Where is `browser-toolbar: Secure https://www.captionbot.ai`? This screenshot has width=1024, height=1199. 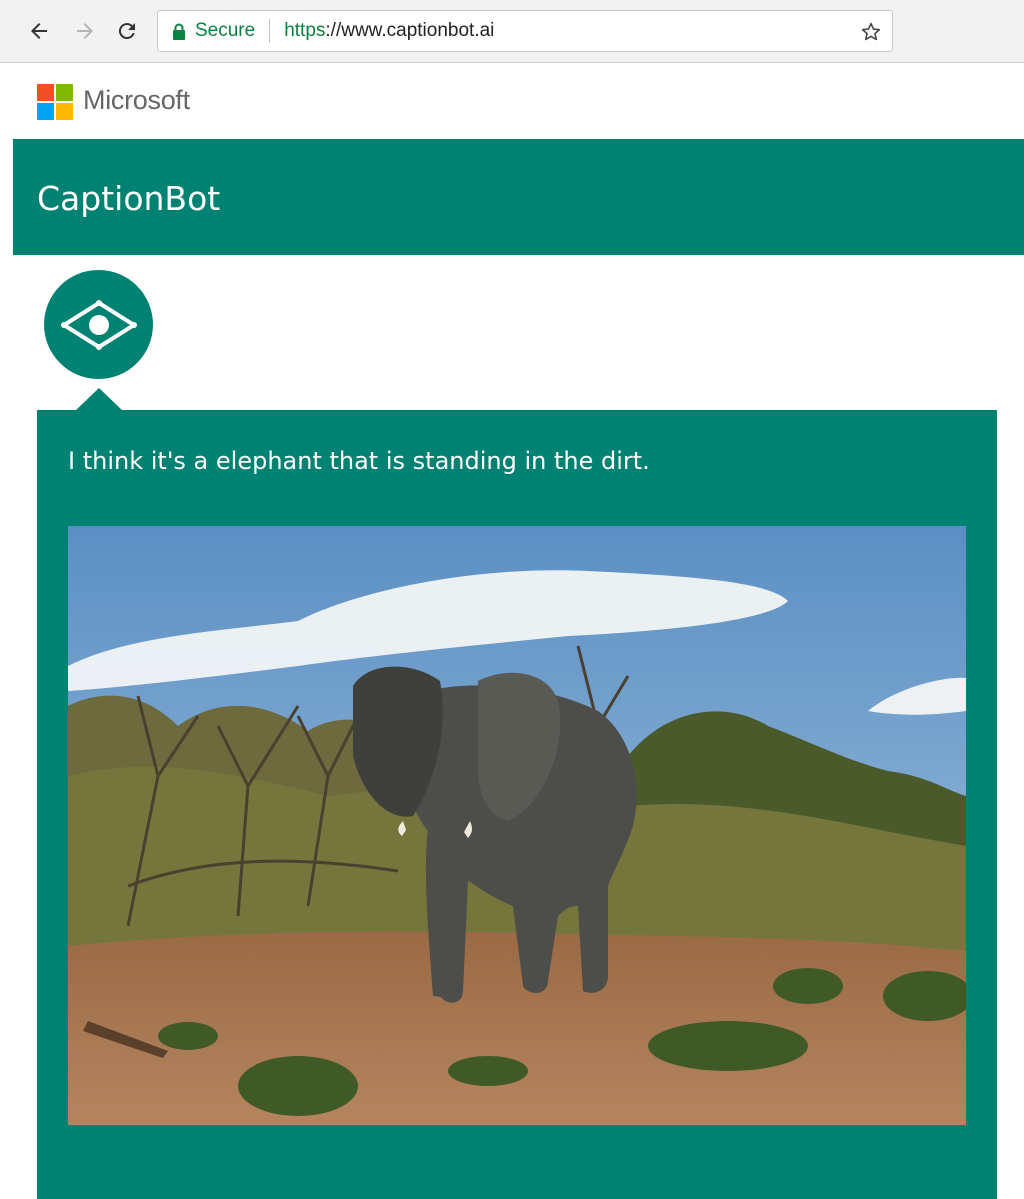
browser-toolbar: Secure https://www.captionbot.ai is located at coordinates (512, 31).